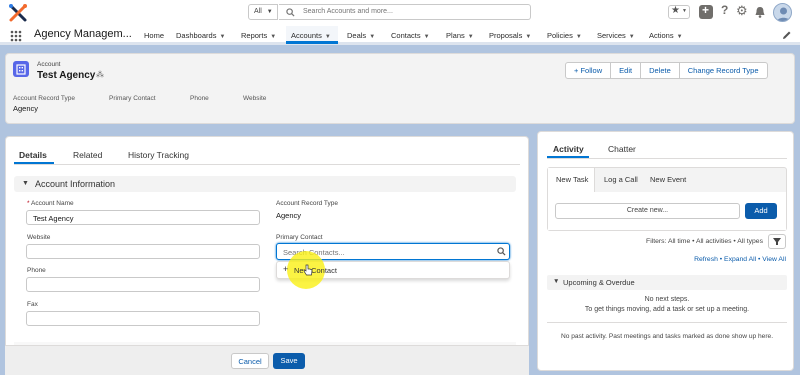  What do you see at coordinates (66, 75) in the screenshot?
I see `record-name: Test Agency` at bounding box center [66, 75].